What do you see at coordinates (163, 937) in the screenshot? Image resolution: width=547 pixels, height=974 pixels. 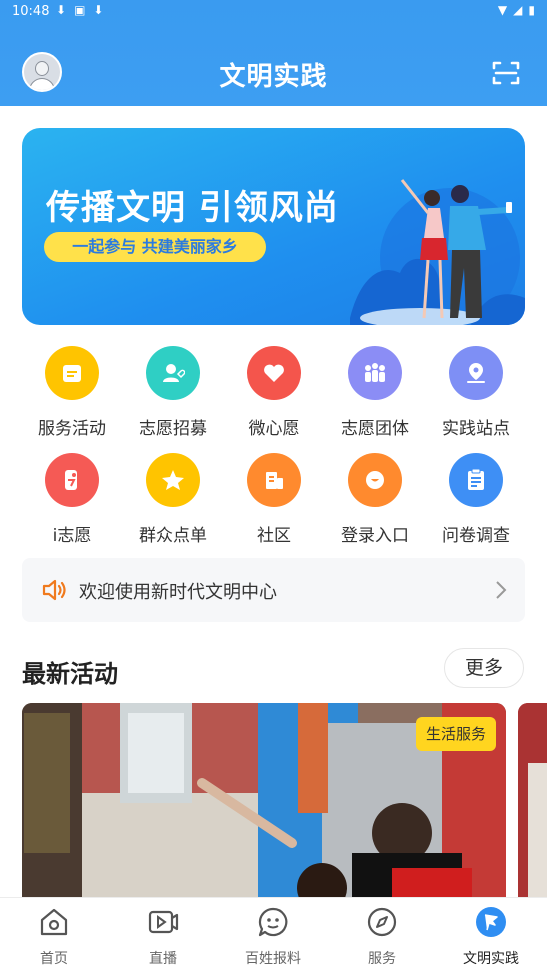 I see `nav-live: 直播` at bounding box center [163, 937].